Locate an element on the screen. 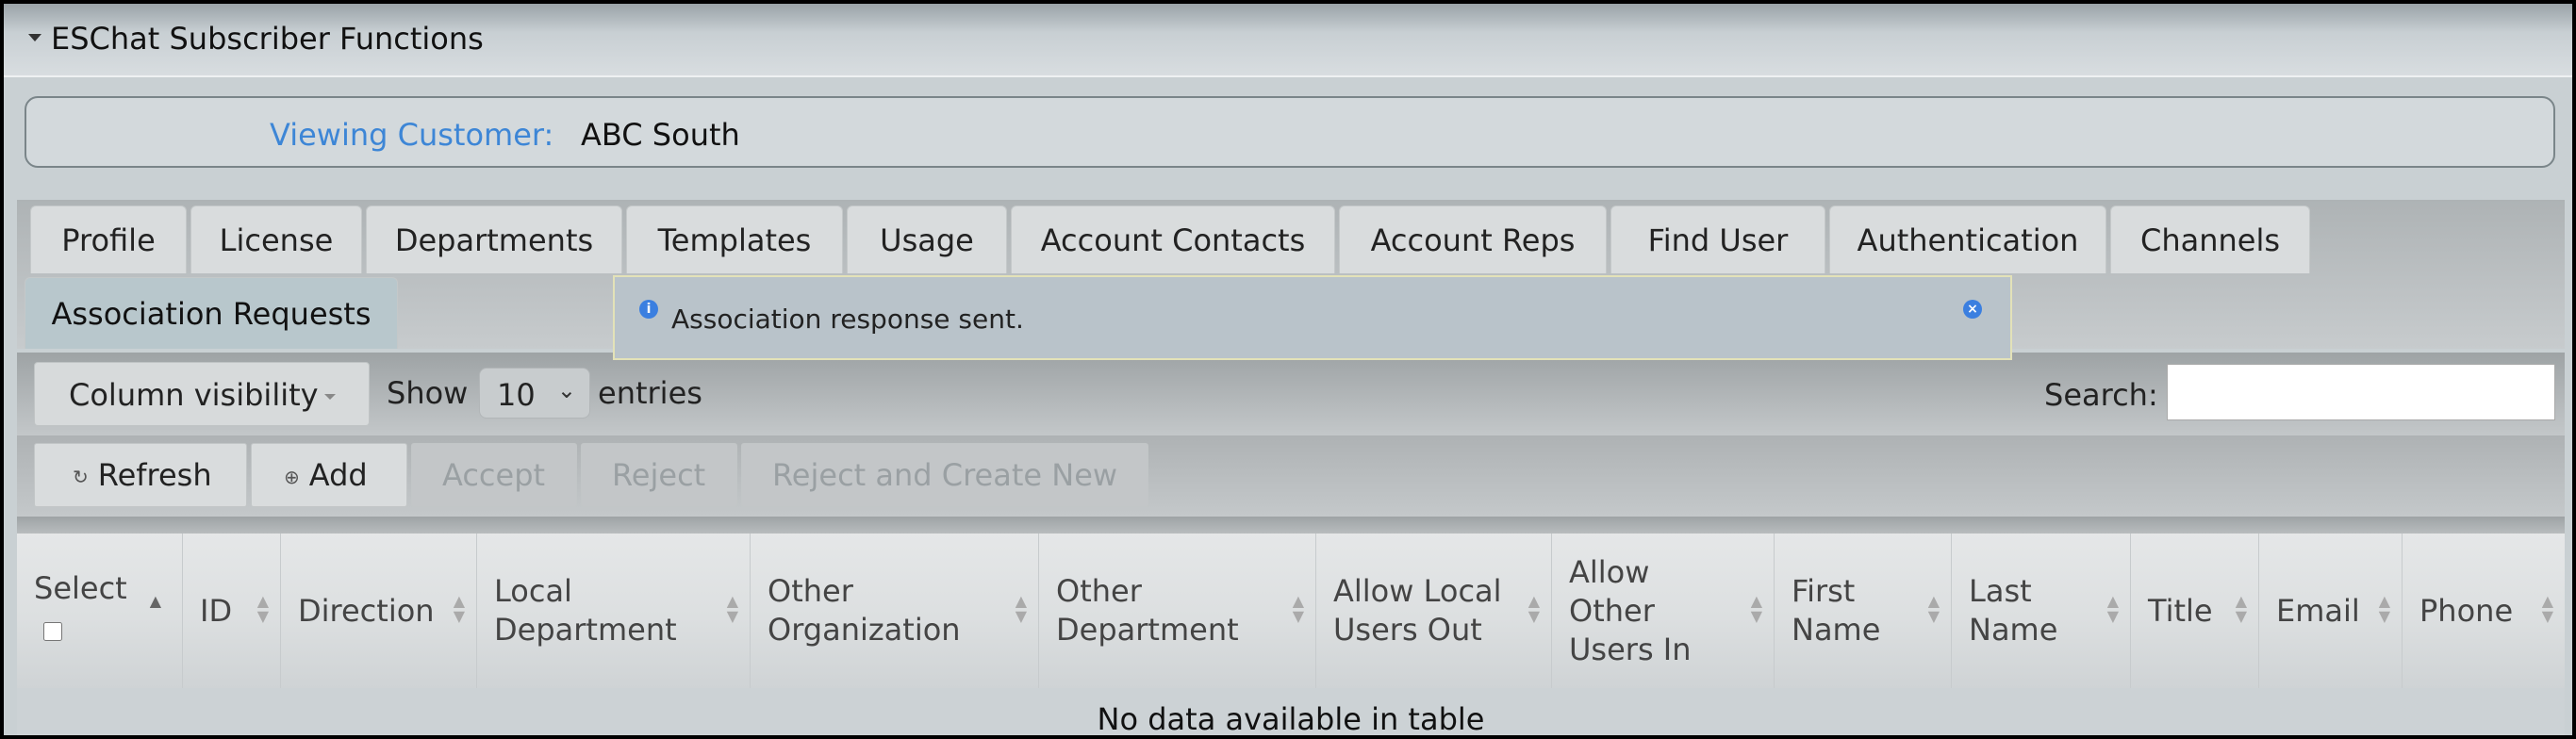 The image size is (2576, 739). accept-button: Accept is located at coordinates (494, 475).